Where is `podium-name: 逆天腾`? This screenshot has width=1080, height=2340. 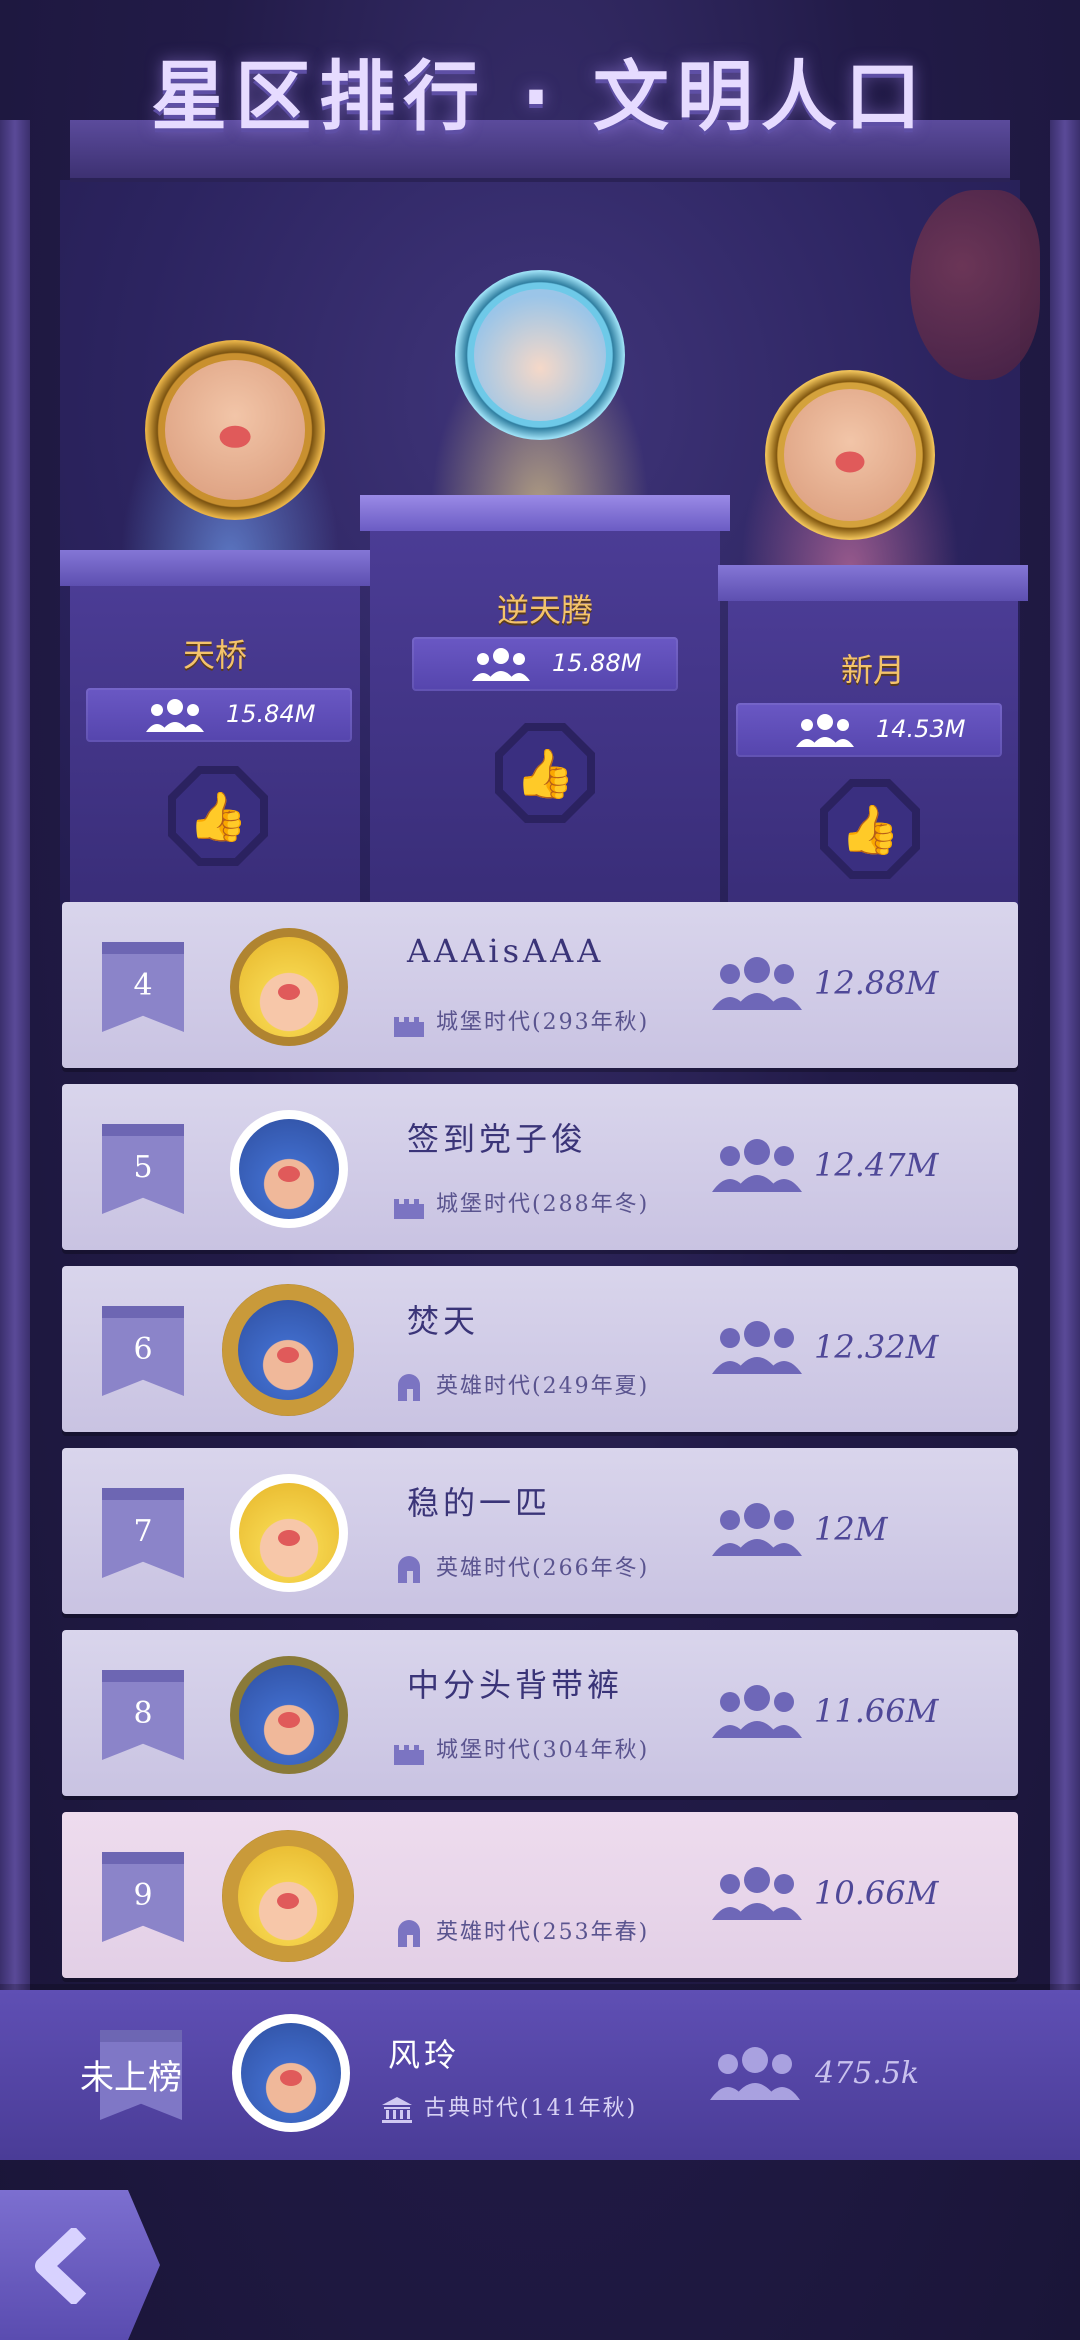 podium-name: 逆天腾 is located at coordinates (544, 610).